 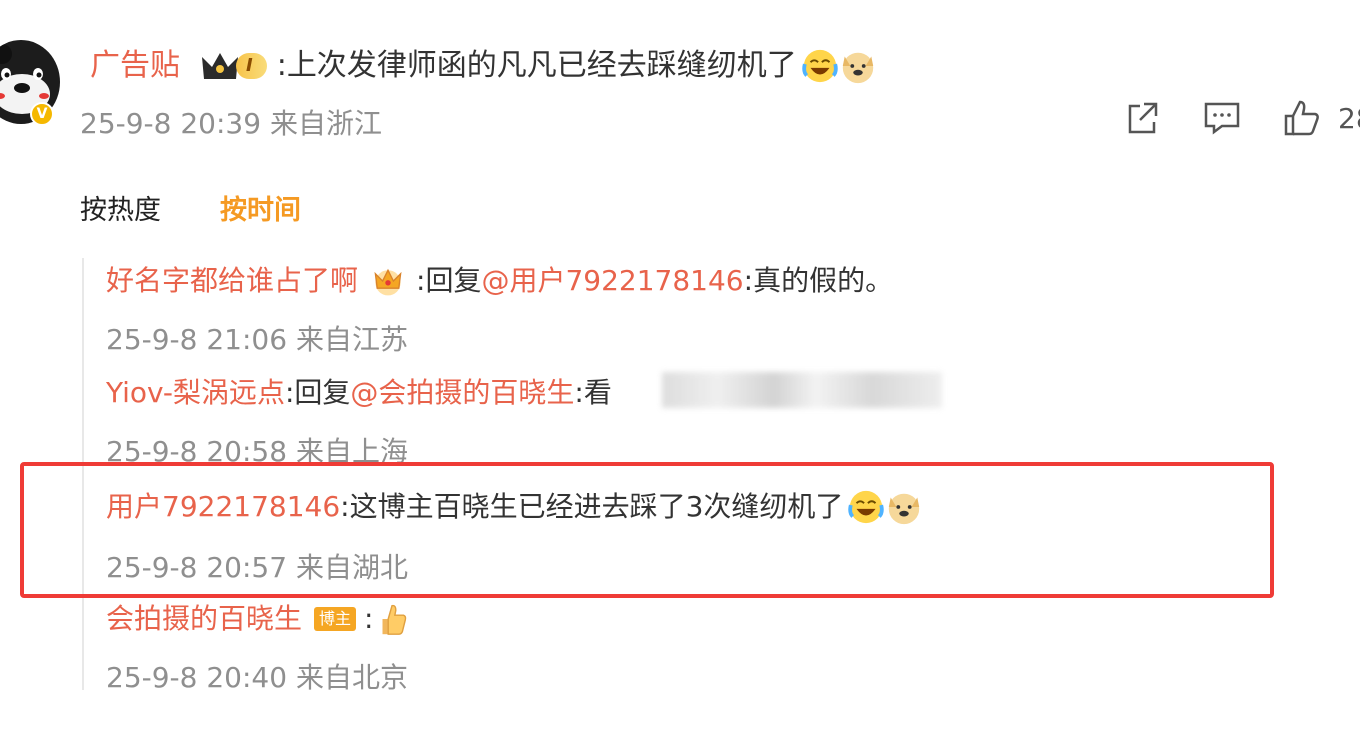 I want to click on like-icon, so click(x=1301, y=118).